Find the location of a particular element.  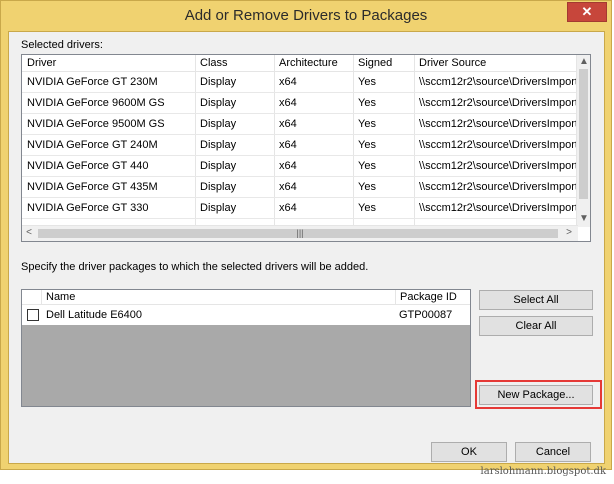

scroll-right-icon: > is located at coordinates (569, 233).